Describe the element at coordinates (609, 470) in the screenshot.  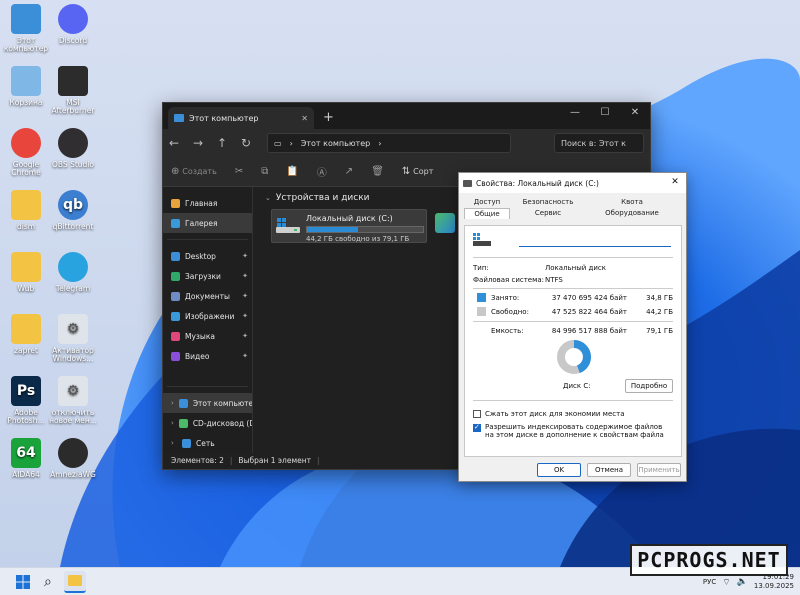
I see `cancel-button: Отмена` at that location.